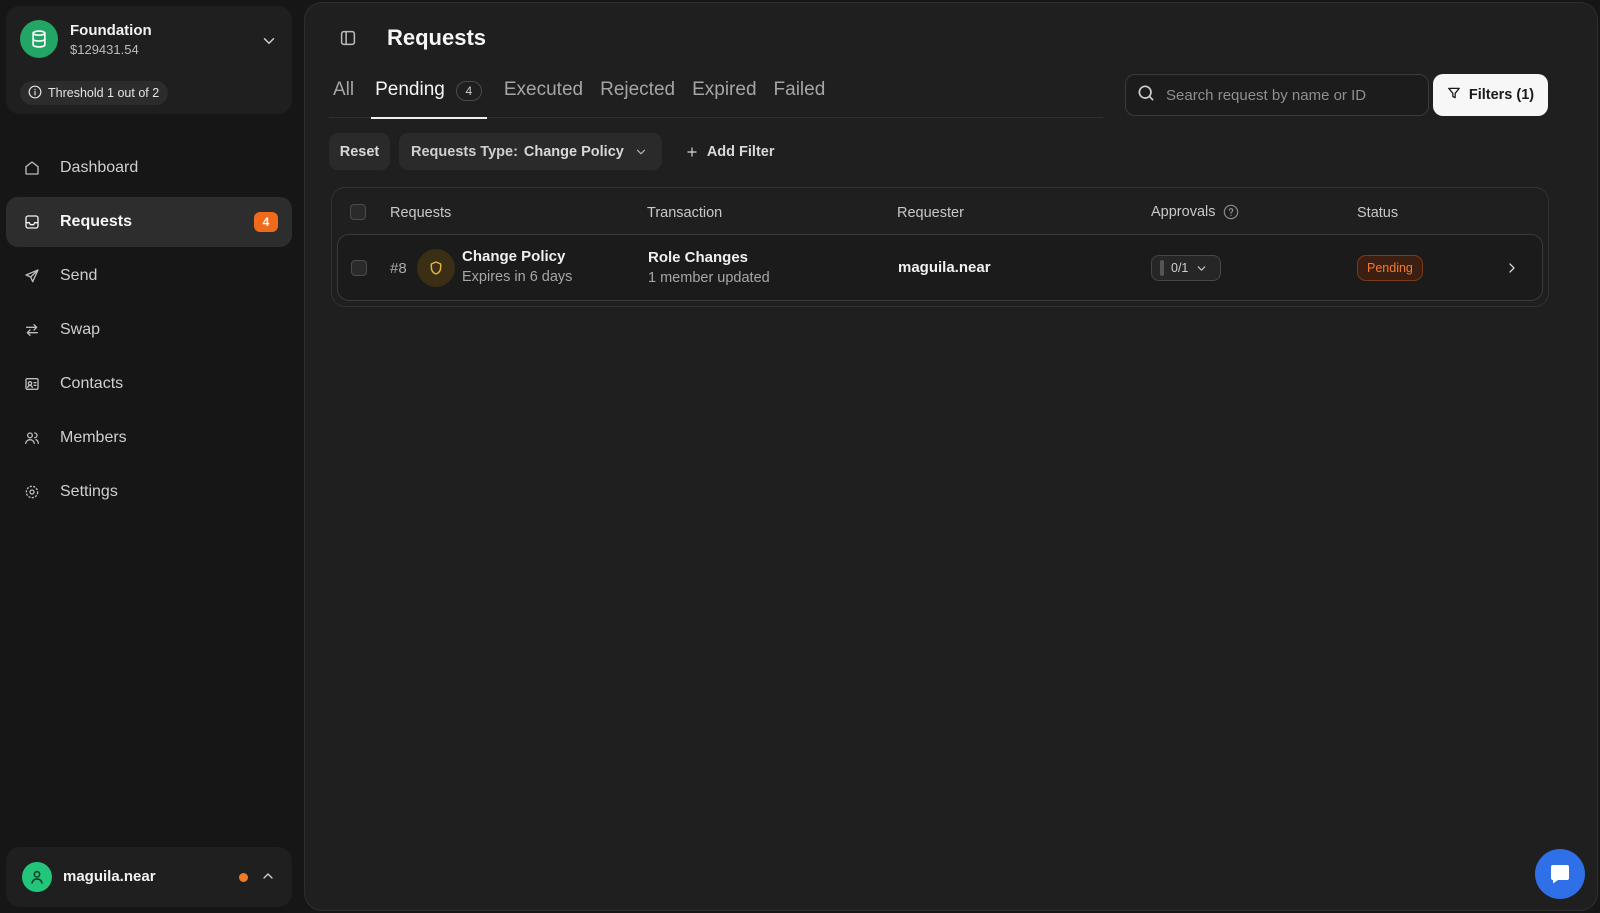  I want to click on org-balance: $129431.54, so click(104, 49).